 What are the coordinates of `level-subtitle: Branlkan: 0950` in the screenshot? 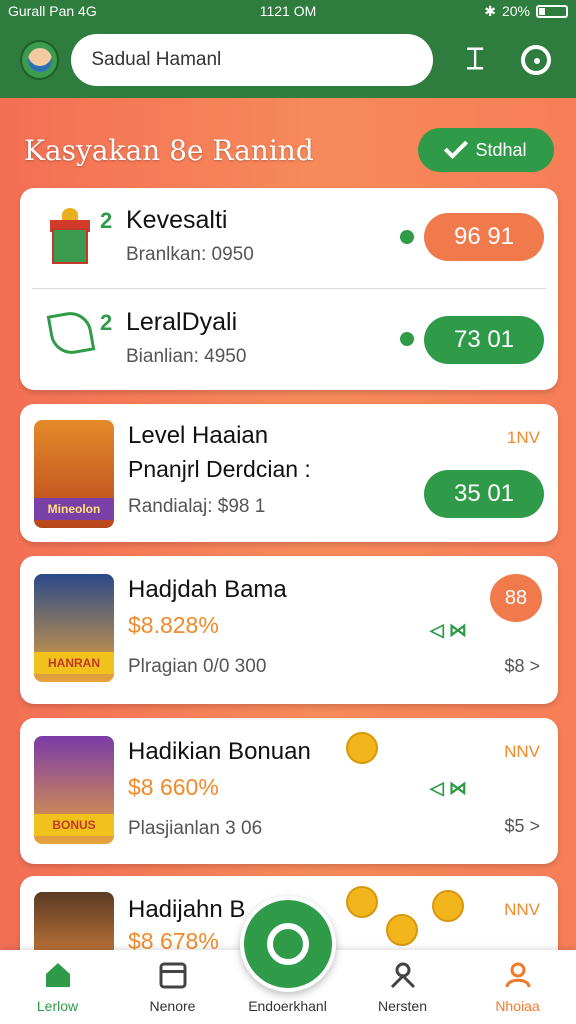 It's located at (190, 254).